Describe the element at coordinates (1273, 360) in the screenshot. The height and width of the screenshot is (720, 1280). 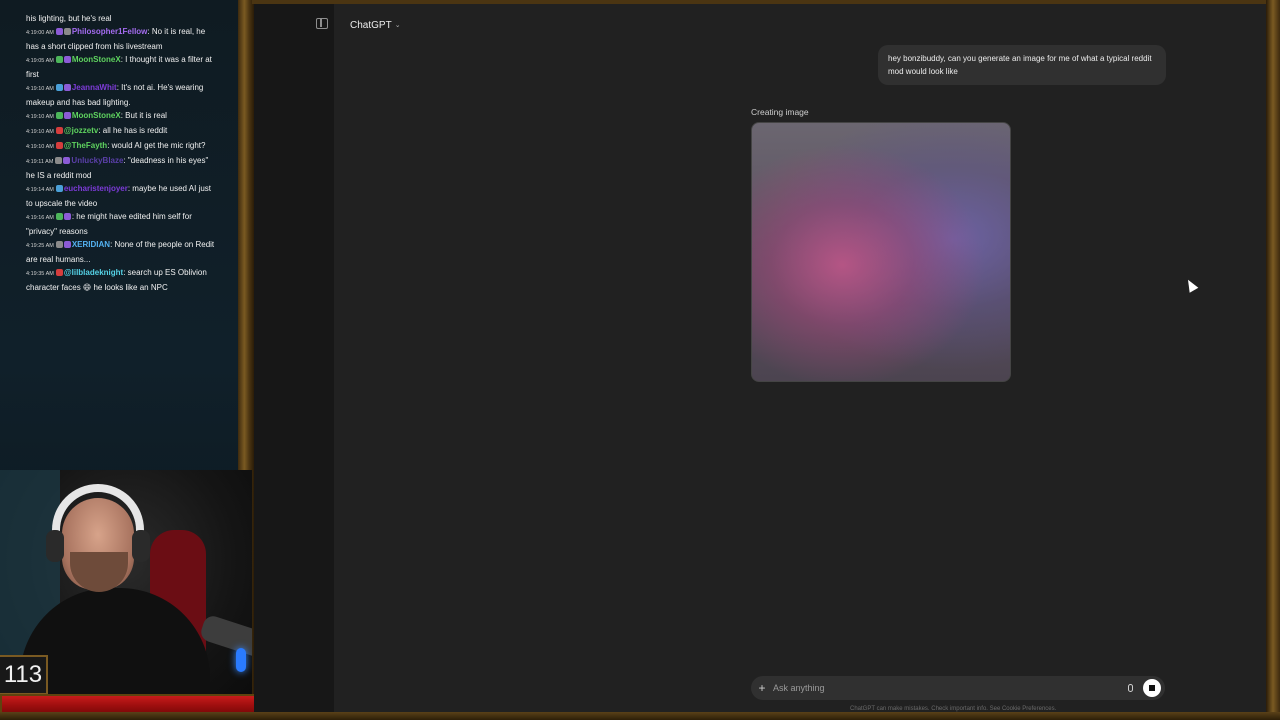
I see `overlay-frame-right` at that location.